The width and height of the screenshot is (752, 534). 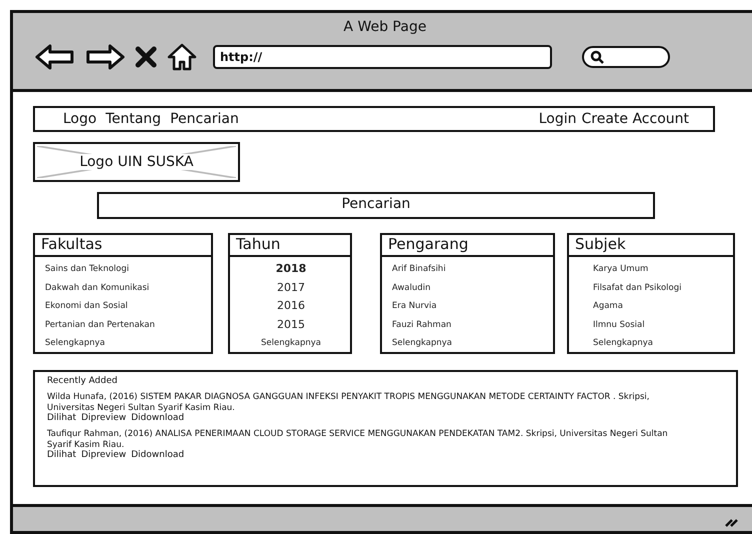 I want to click on column-header: Pengarang, so click(x=467, y=245).